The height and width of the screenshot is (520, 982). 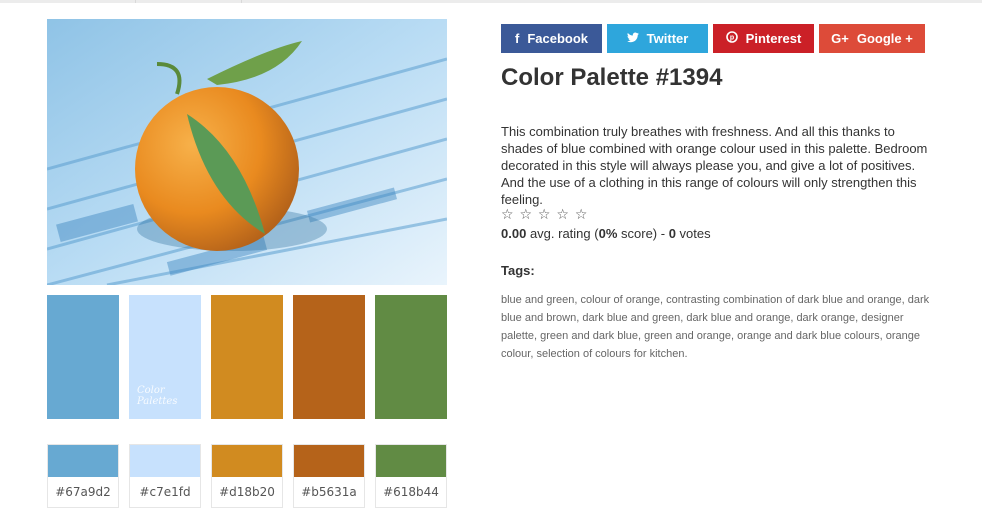 I want to click on rating-votes-label: votes, so click(x=695, y=233).